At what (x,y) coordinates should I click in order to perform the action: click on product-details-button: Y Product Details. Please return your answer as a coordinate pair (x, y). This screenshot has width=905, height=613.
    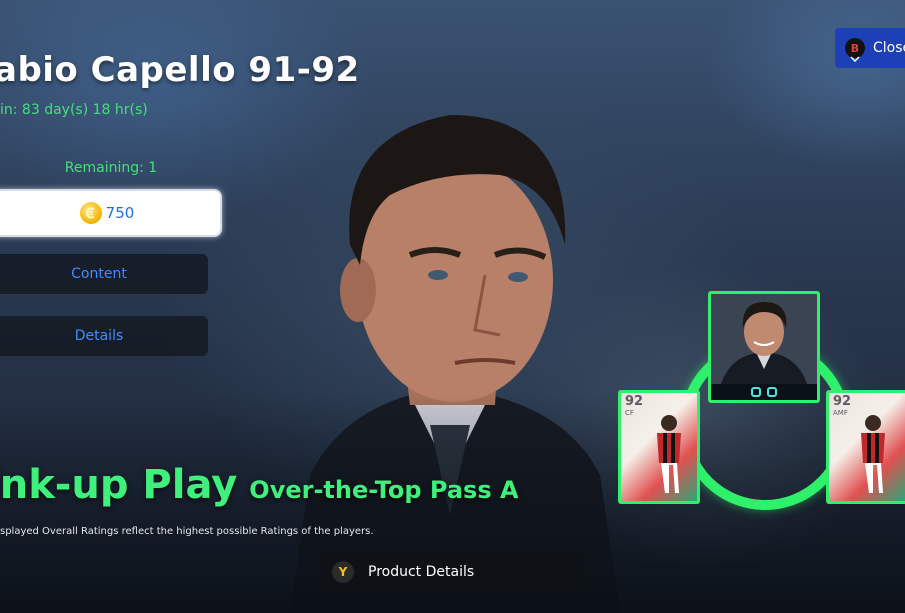
    Looking at the image, I should click on (452, 572).